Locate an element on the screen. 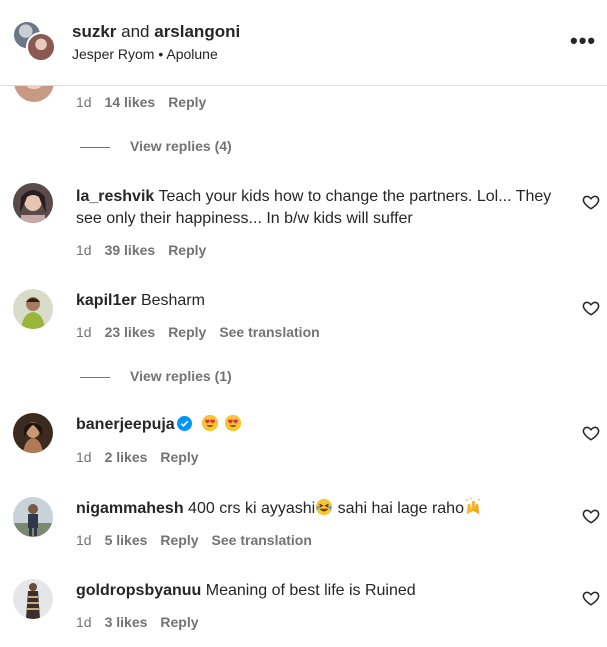 The image size is (607, 647). comment-username: nigammahesh is located at coordinates (130, 508).